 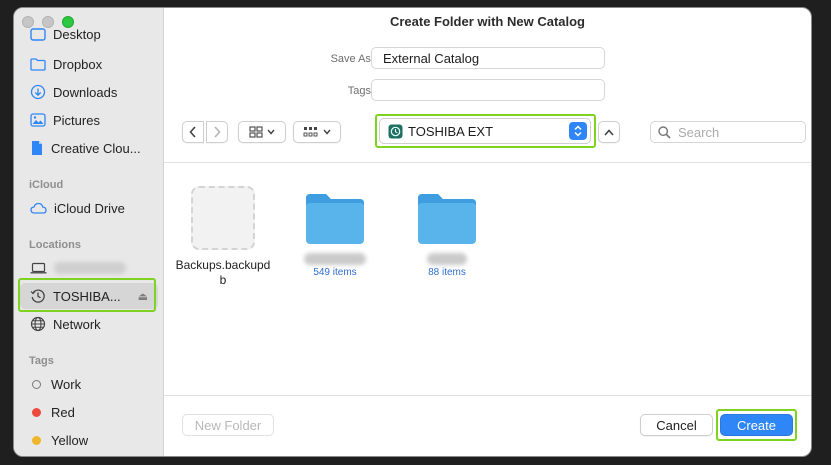 I want to click on file-item-backupdb: Backups.backupdb, so click(x=223, y=237).